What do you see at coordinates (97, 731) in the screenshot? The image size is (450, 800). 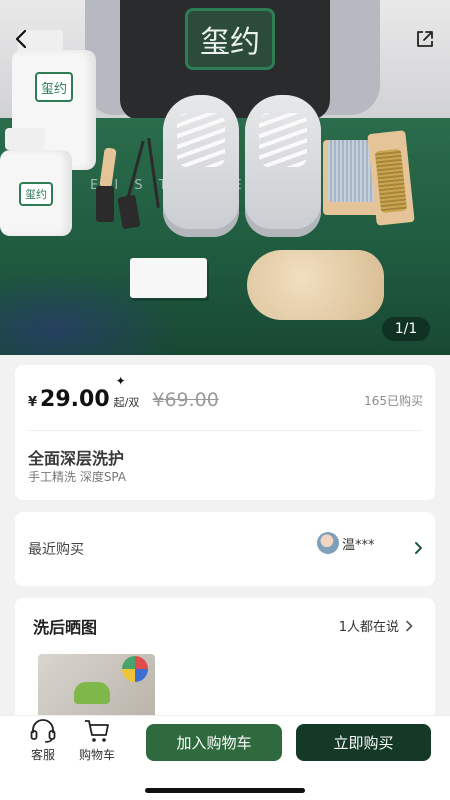 I see `cart-icon` at bounding box center [97, 731].